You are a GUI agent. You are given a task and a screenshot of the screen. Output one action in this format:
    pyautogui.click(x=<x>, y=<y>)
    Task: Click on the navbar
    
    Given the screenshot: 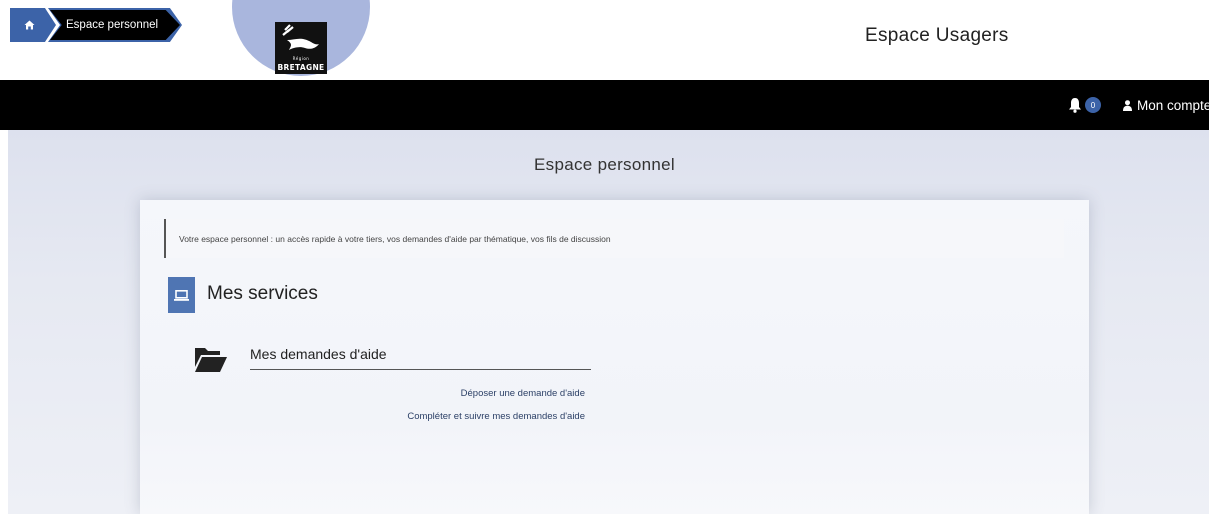 What is the action you would take?
    pyautogui.click(x=604, y=105)
    